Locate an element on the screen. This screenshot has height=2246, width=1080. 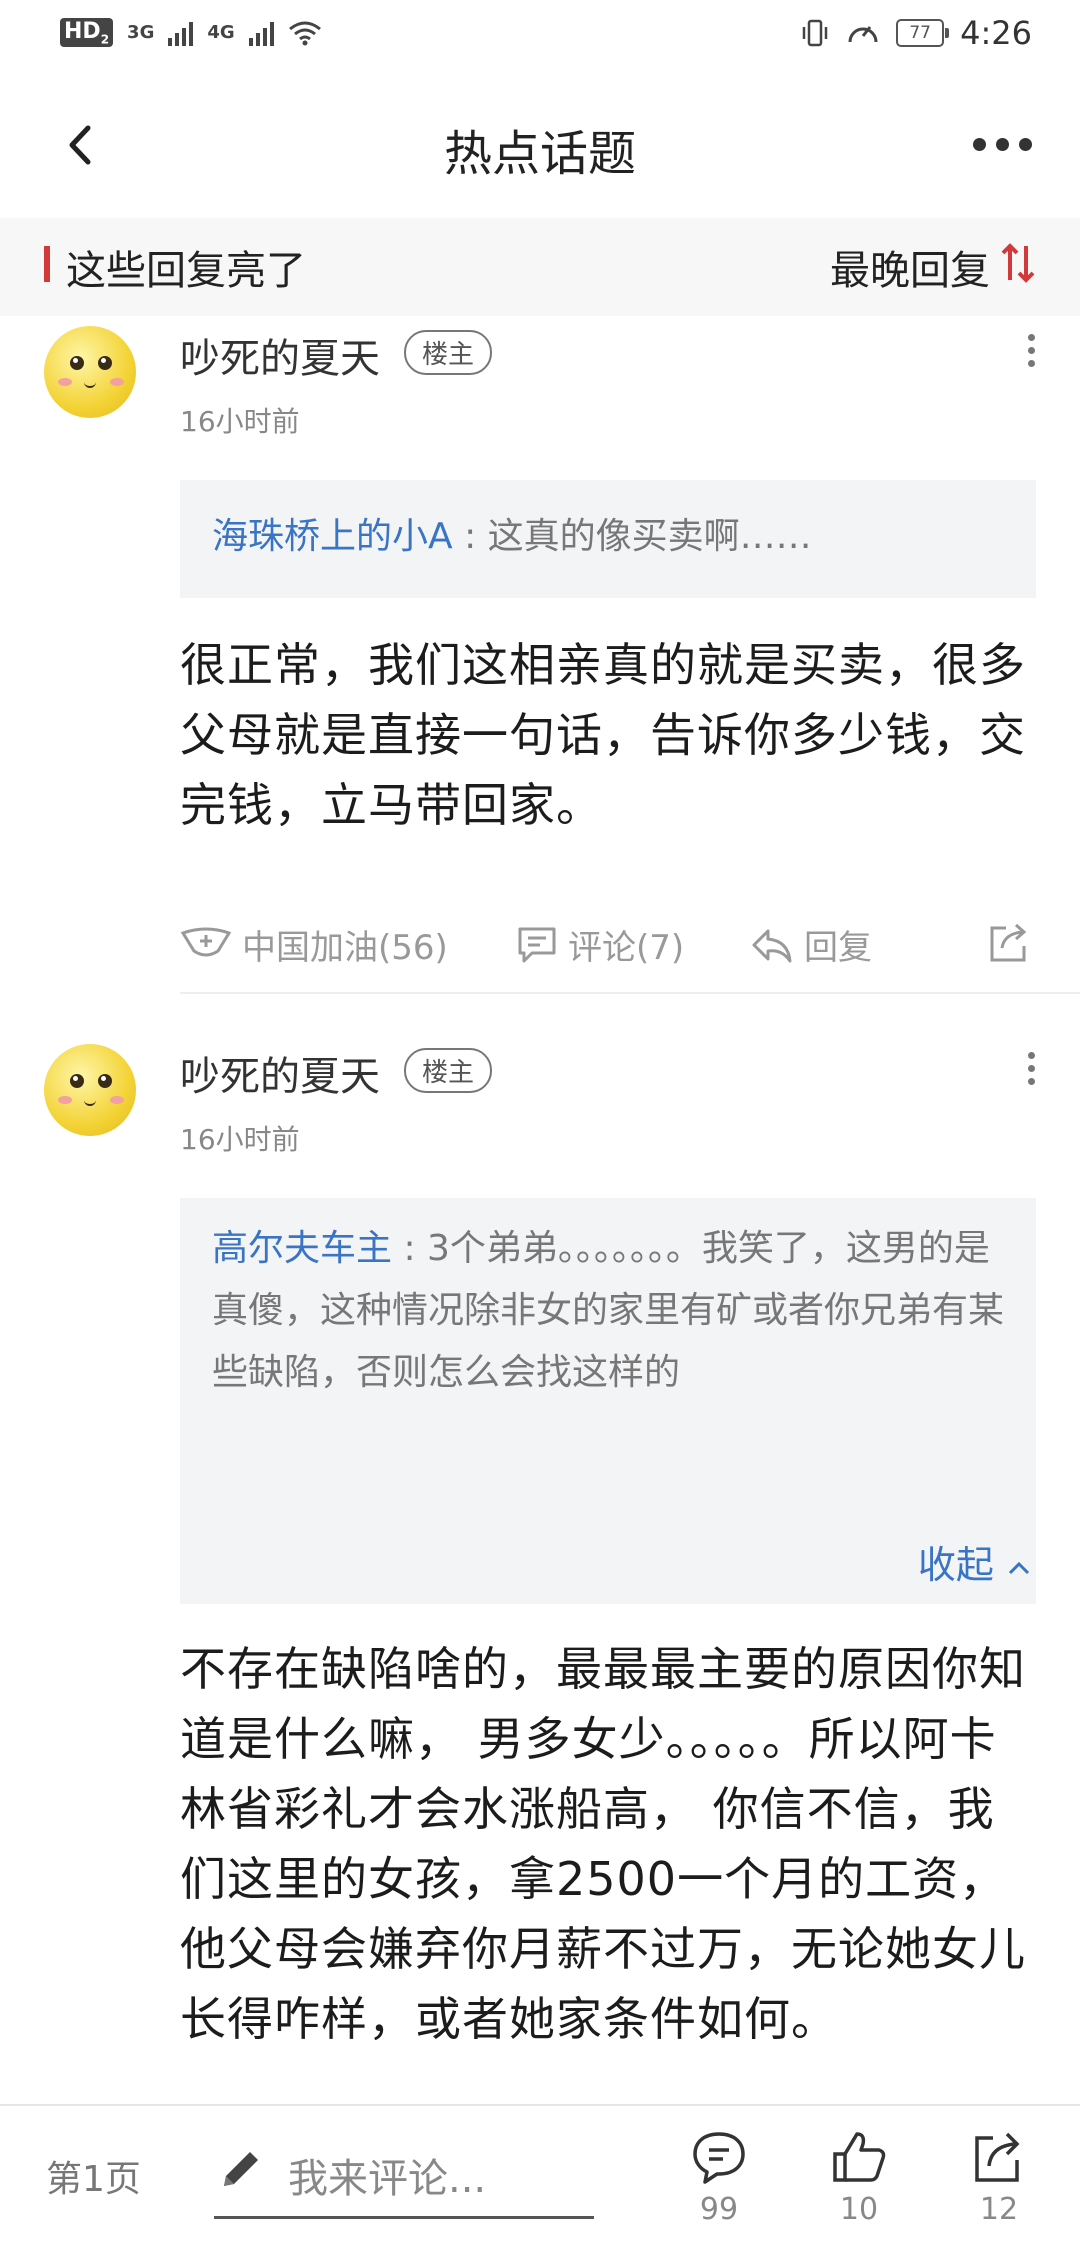
clock: 4:26 is located at coordinates (996, 33).